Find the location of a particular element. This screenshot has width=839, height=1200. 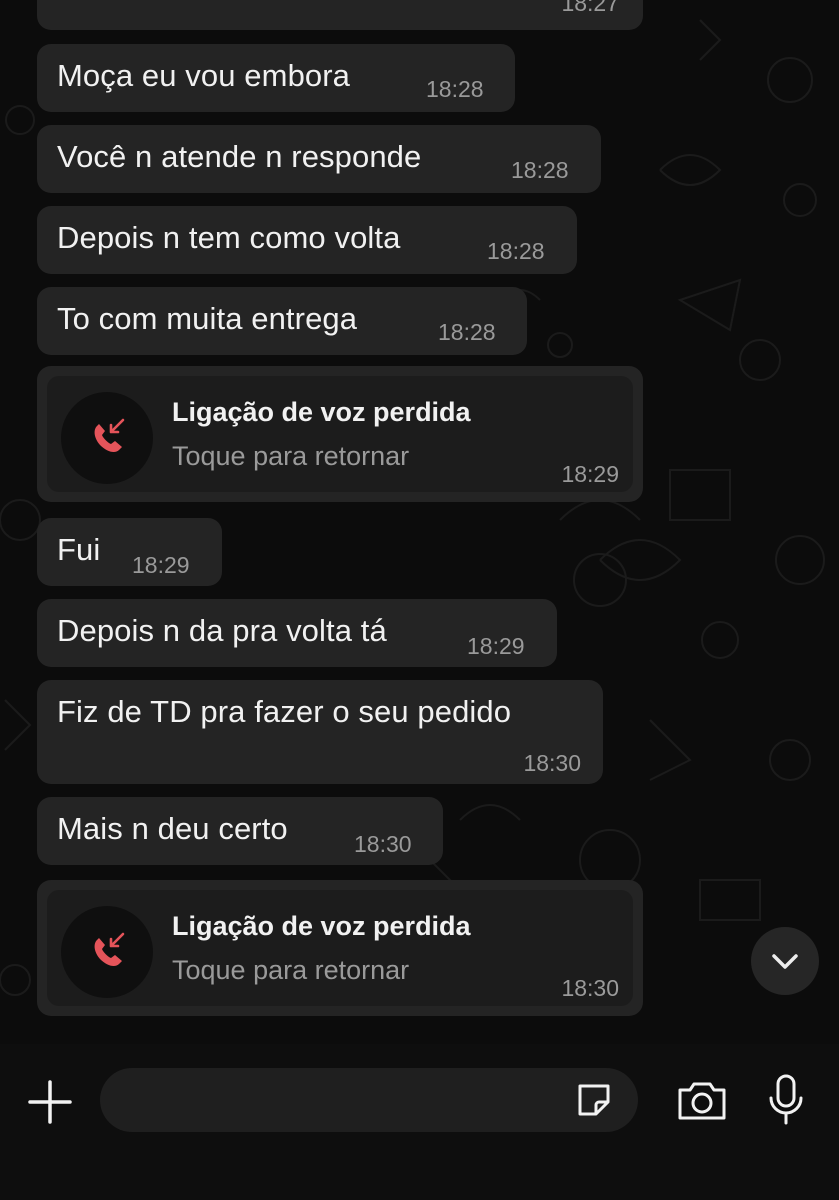

message-bubble: Você n atende n responde 18:28 is located at coordinates (319, 159).